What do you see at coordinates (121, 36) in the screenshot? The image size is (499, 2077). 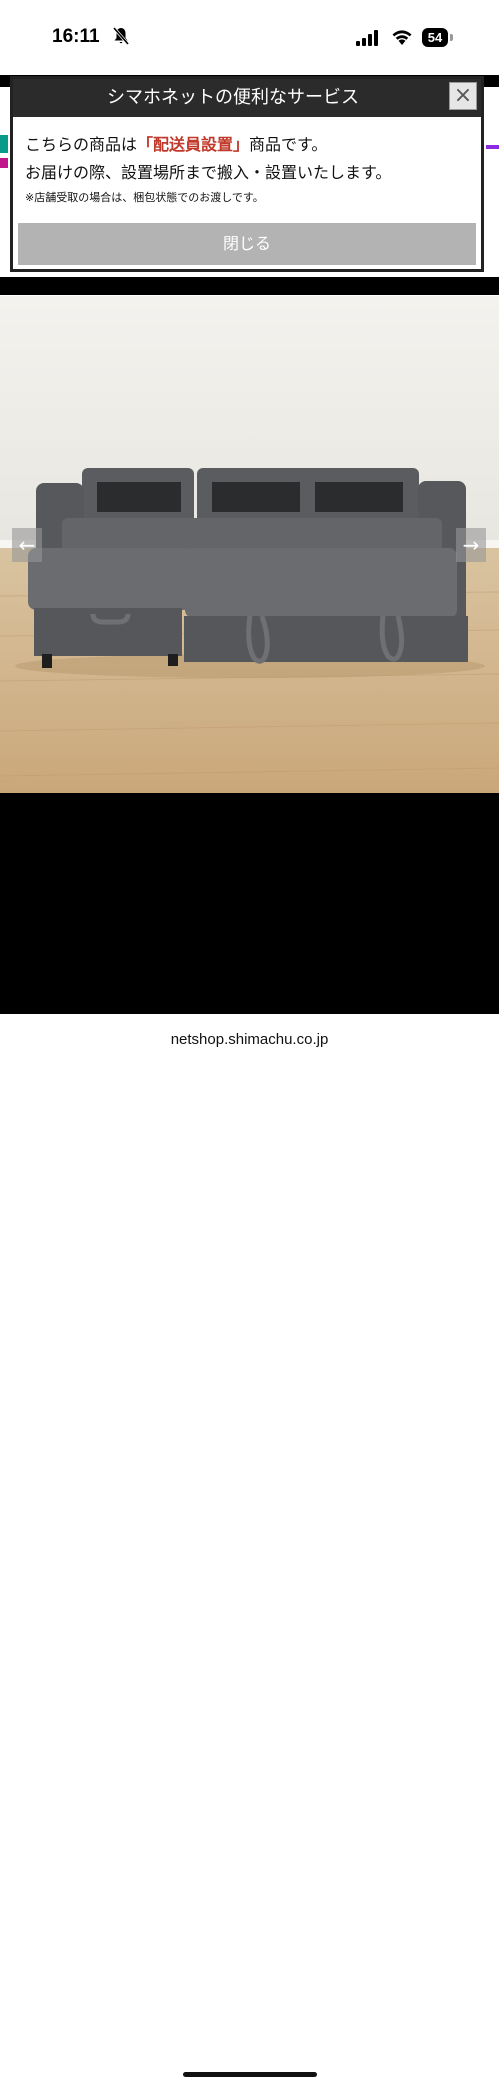 I see `bell-slash-icon` at bounding box center [121, 36].